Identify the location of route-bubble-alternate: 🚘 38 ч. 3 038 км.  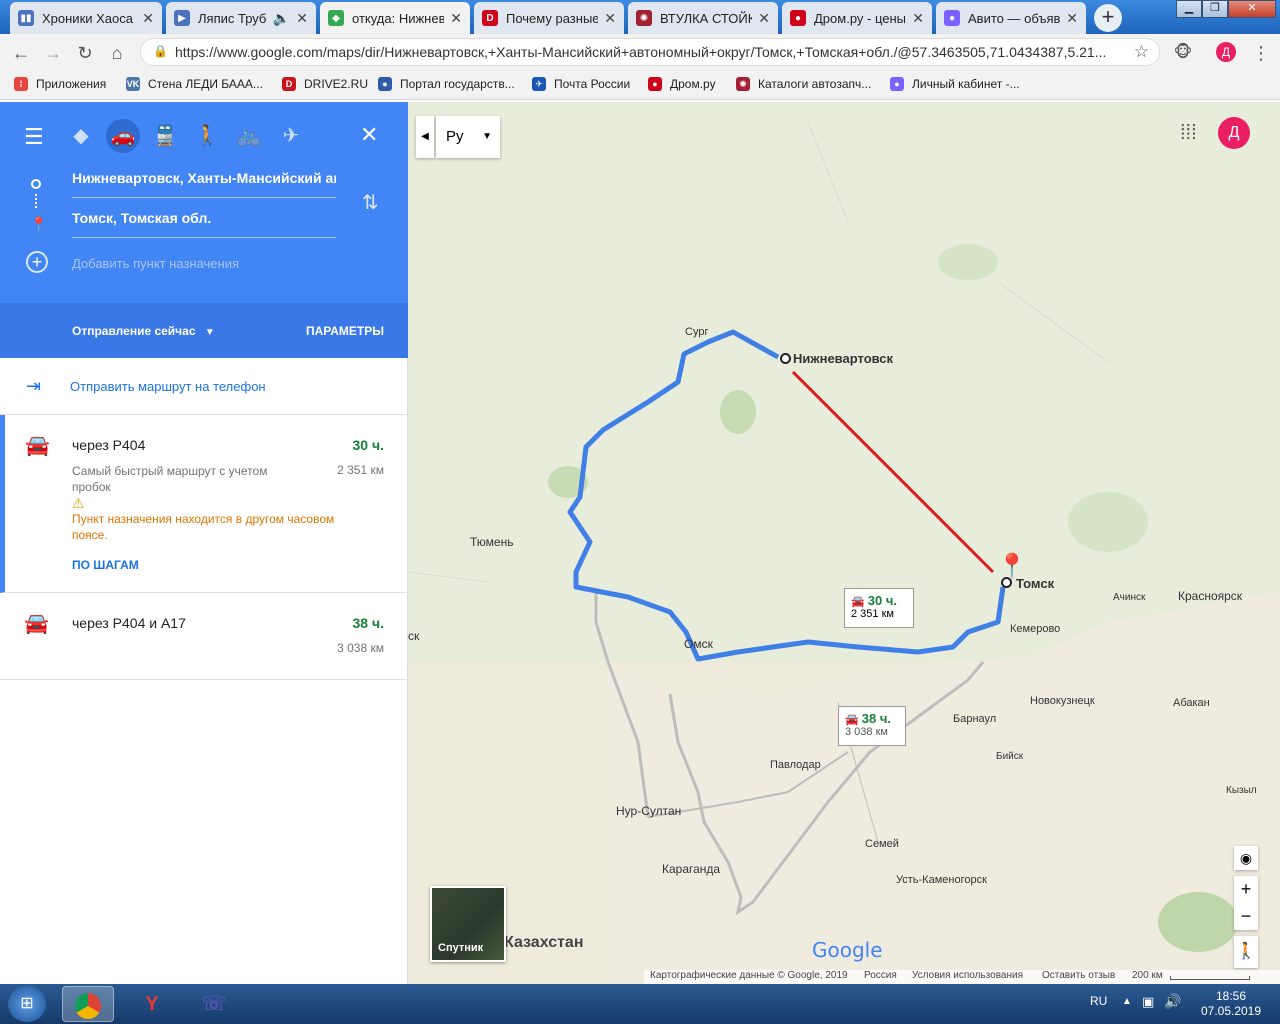
(872, 726).